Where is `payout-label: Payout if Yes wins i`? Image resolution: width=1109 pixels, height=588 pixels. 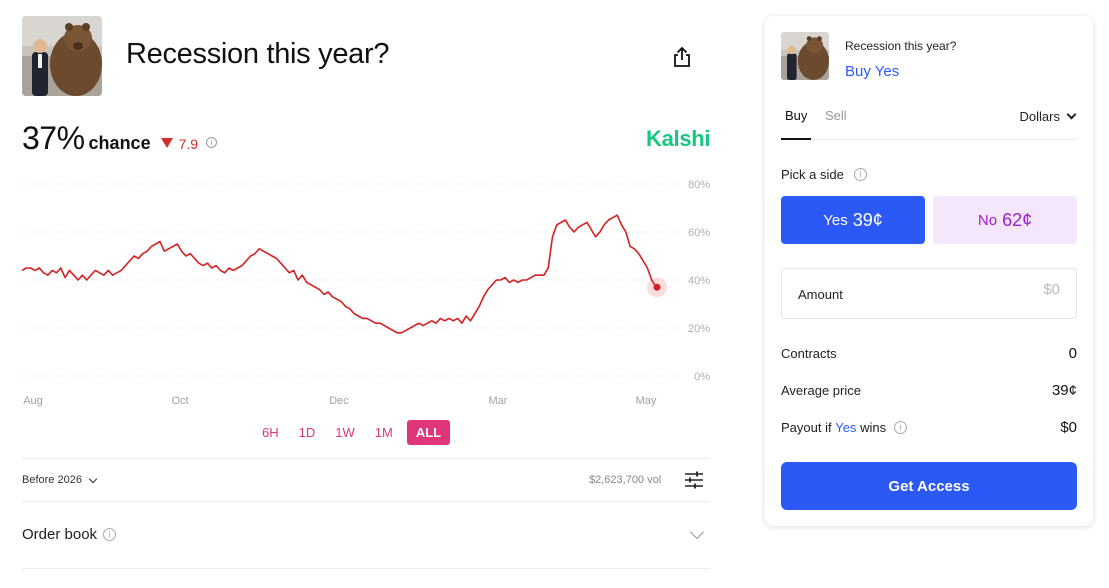
payout-label: Payout if Yes wins i is located at coordinates (844, 427).